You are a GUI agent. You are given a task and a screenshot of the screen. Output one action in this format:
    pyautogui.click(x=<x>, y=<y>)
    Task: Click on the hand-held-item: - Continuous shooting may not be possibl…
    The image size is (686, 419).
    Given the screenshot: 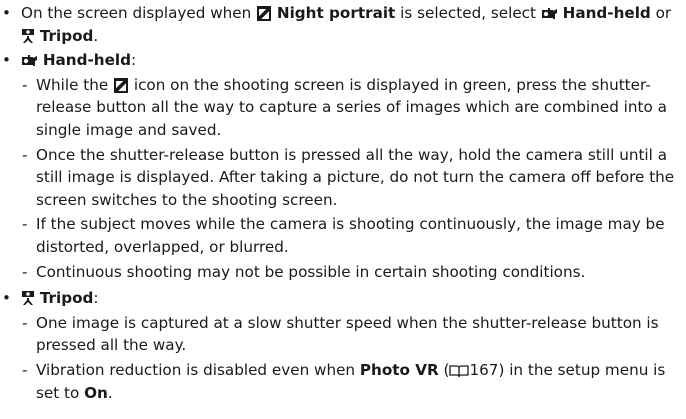 What is the action you would take?
    pyautogui.click(x=343, y=272)
    